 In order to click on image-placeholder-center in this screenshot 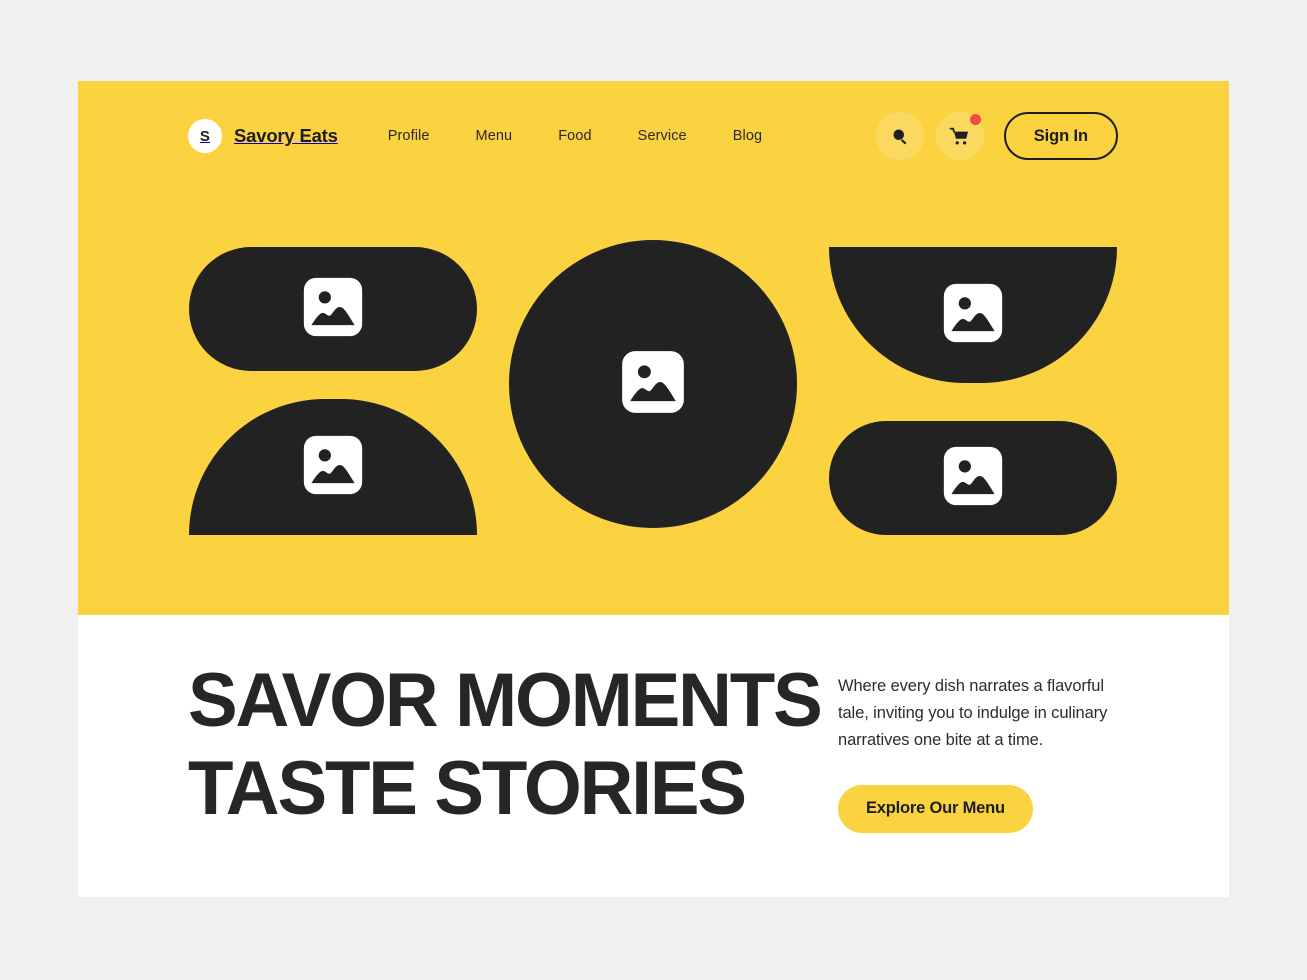, I will do `click(653, 384)`.